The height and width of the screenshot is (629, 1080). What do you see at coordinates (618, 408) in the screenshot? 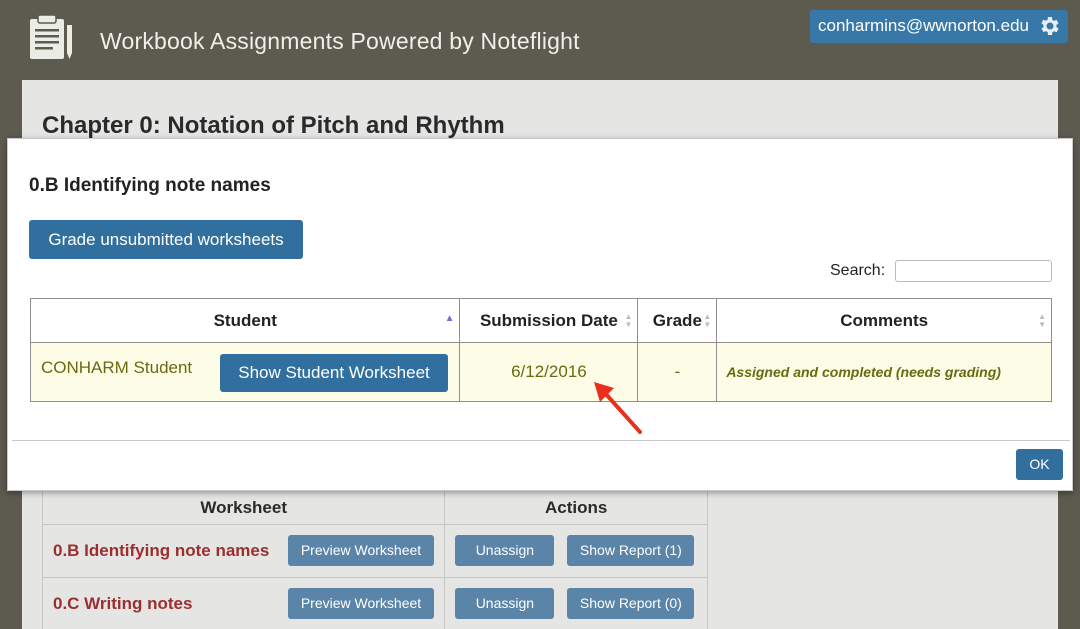
I see `annotation-arrow-icon` at bounding box center [618, 408].